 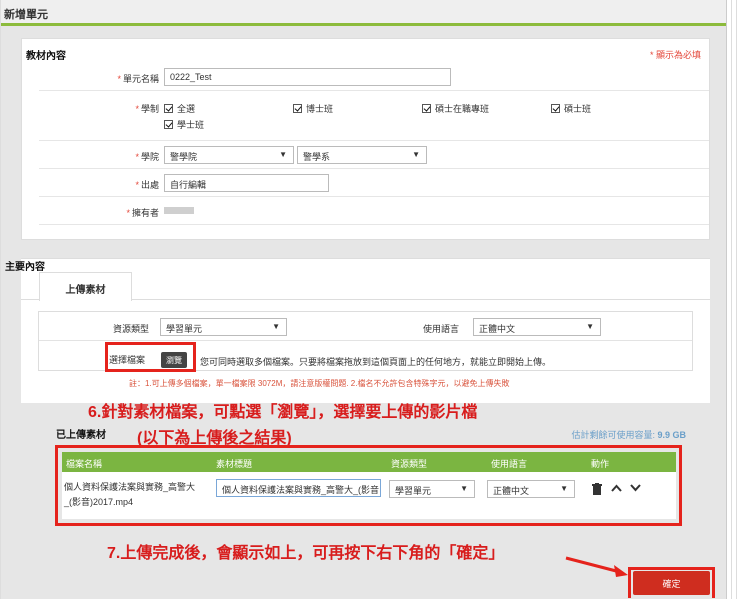 I want to click on source-row: * 出處 自行編輯, so click(x=374, y=183).